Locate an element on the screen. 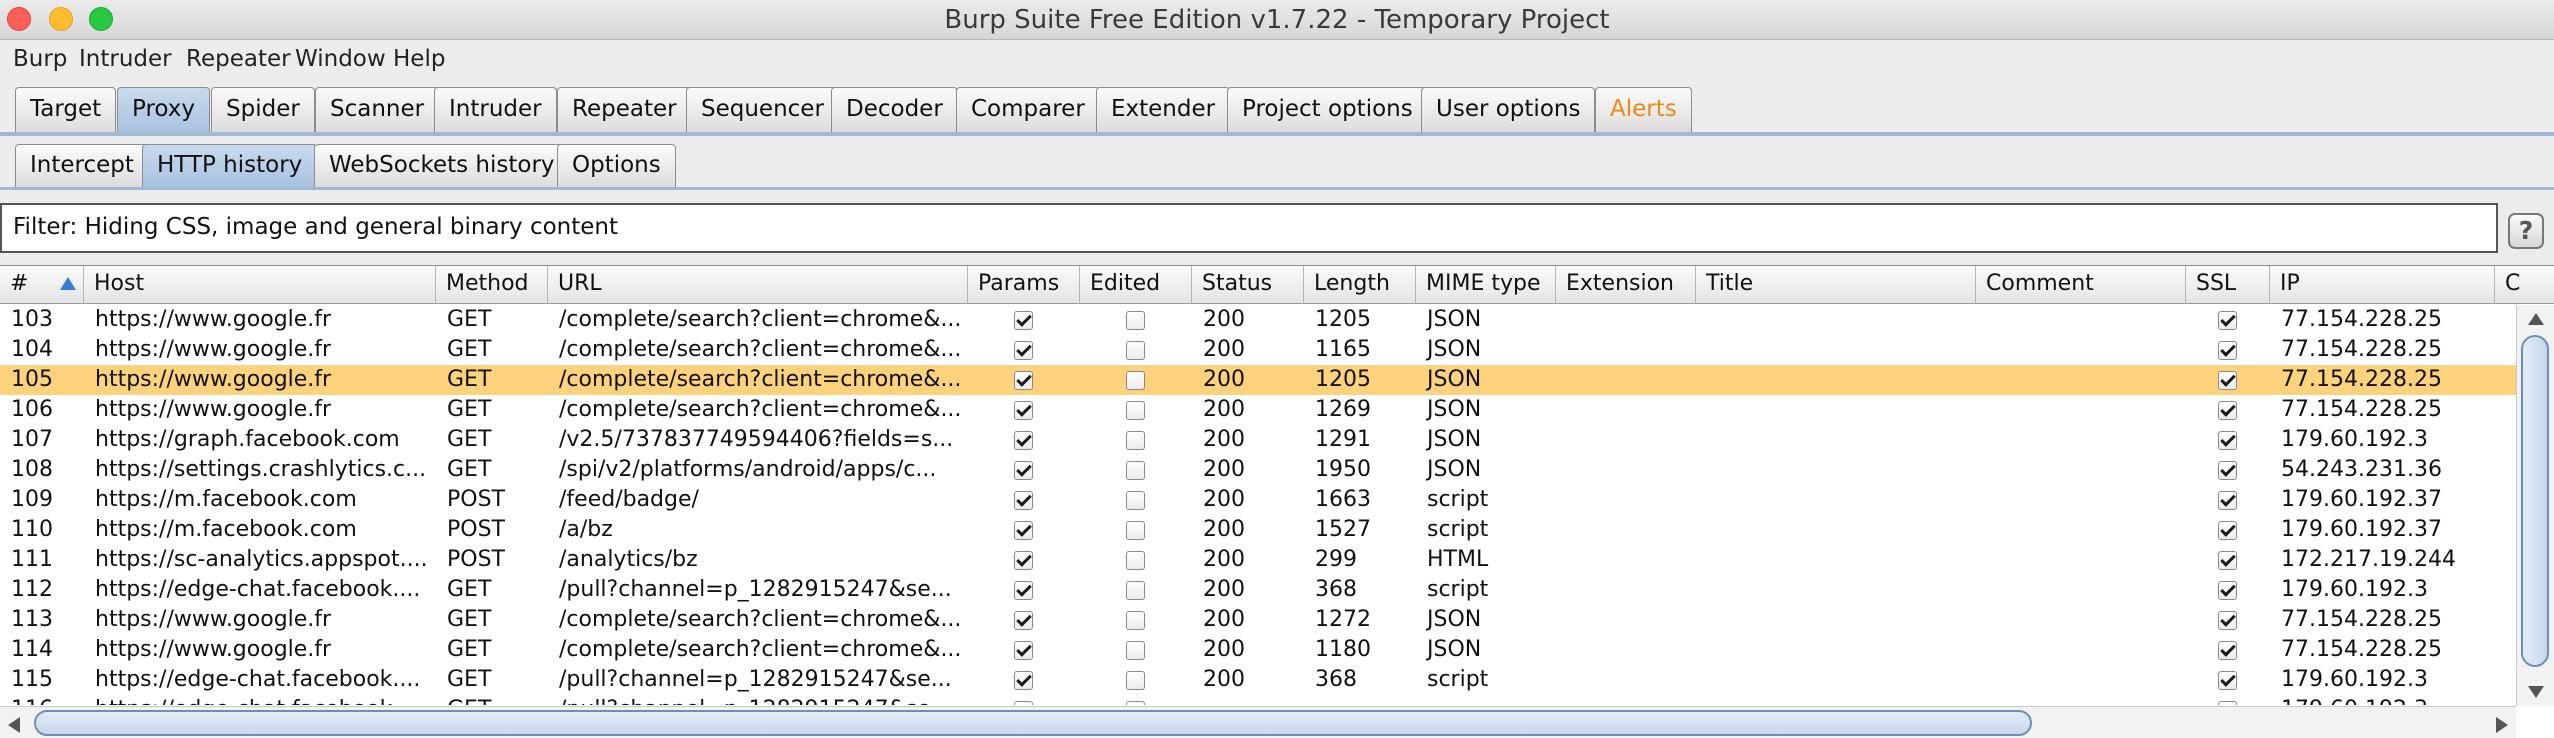 This screenshot has width=2554, height=738. column-title: Title is located at coordinates (1836, 285).